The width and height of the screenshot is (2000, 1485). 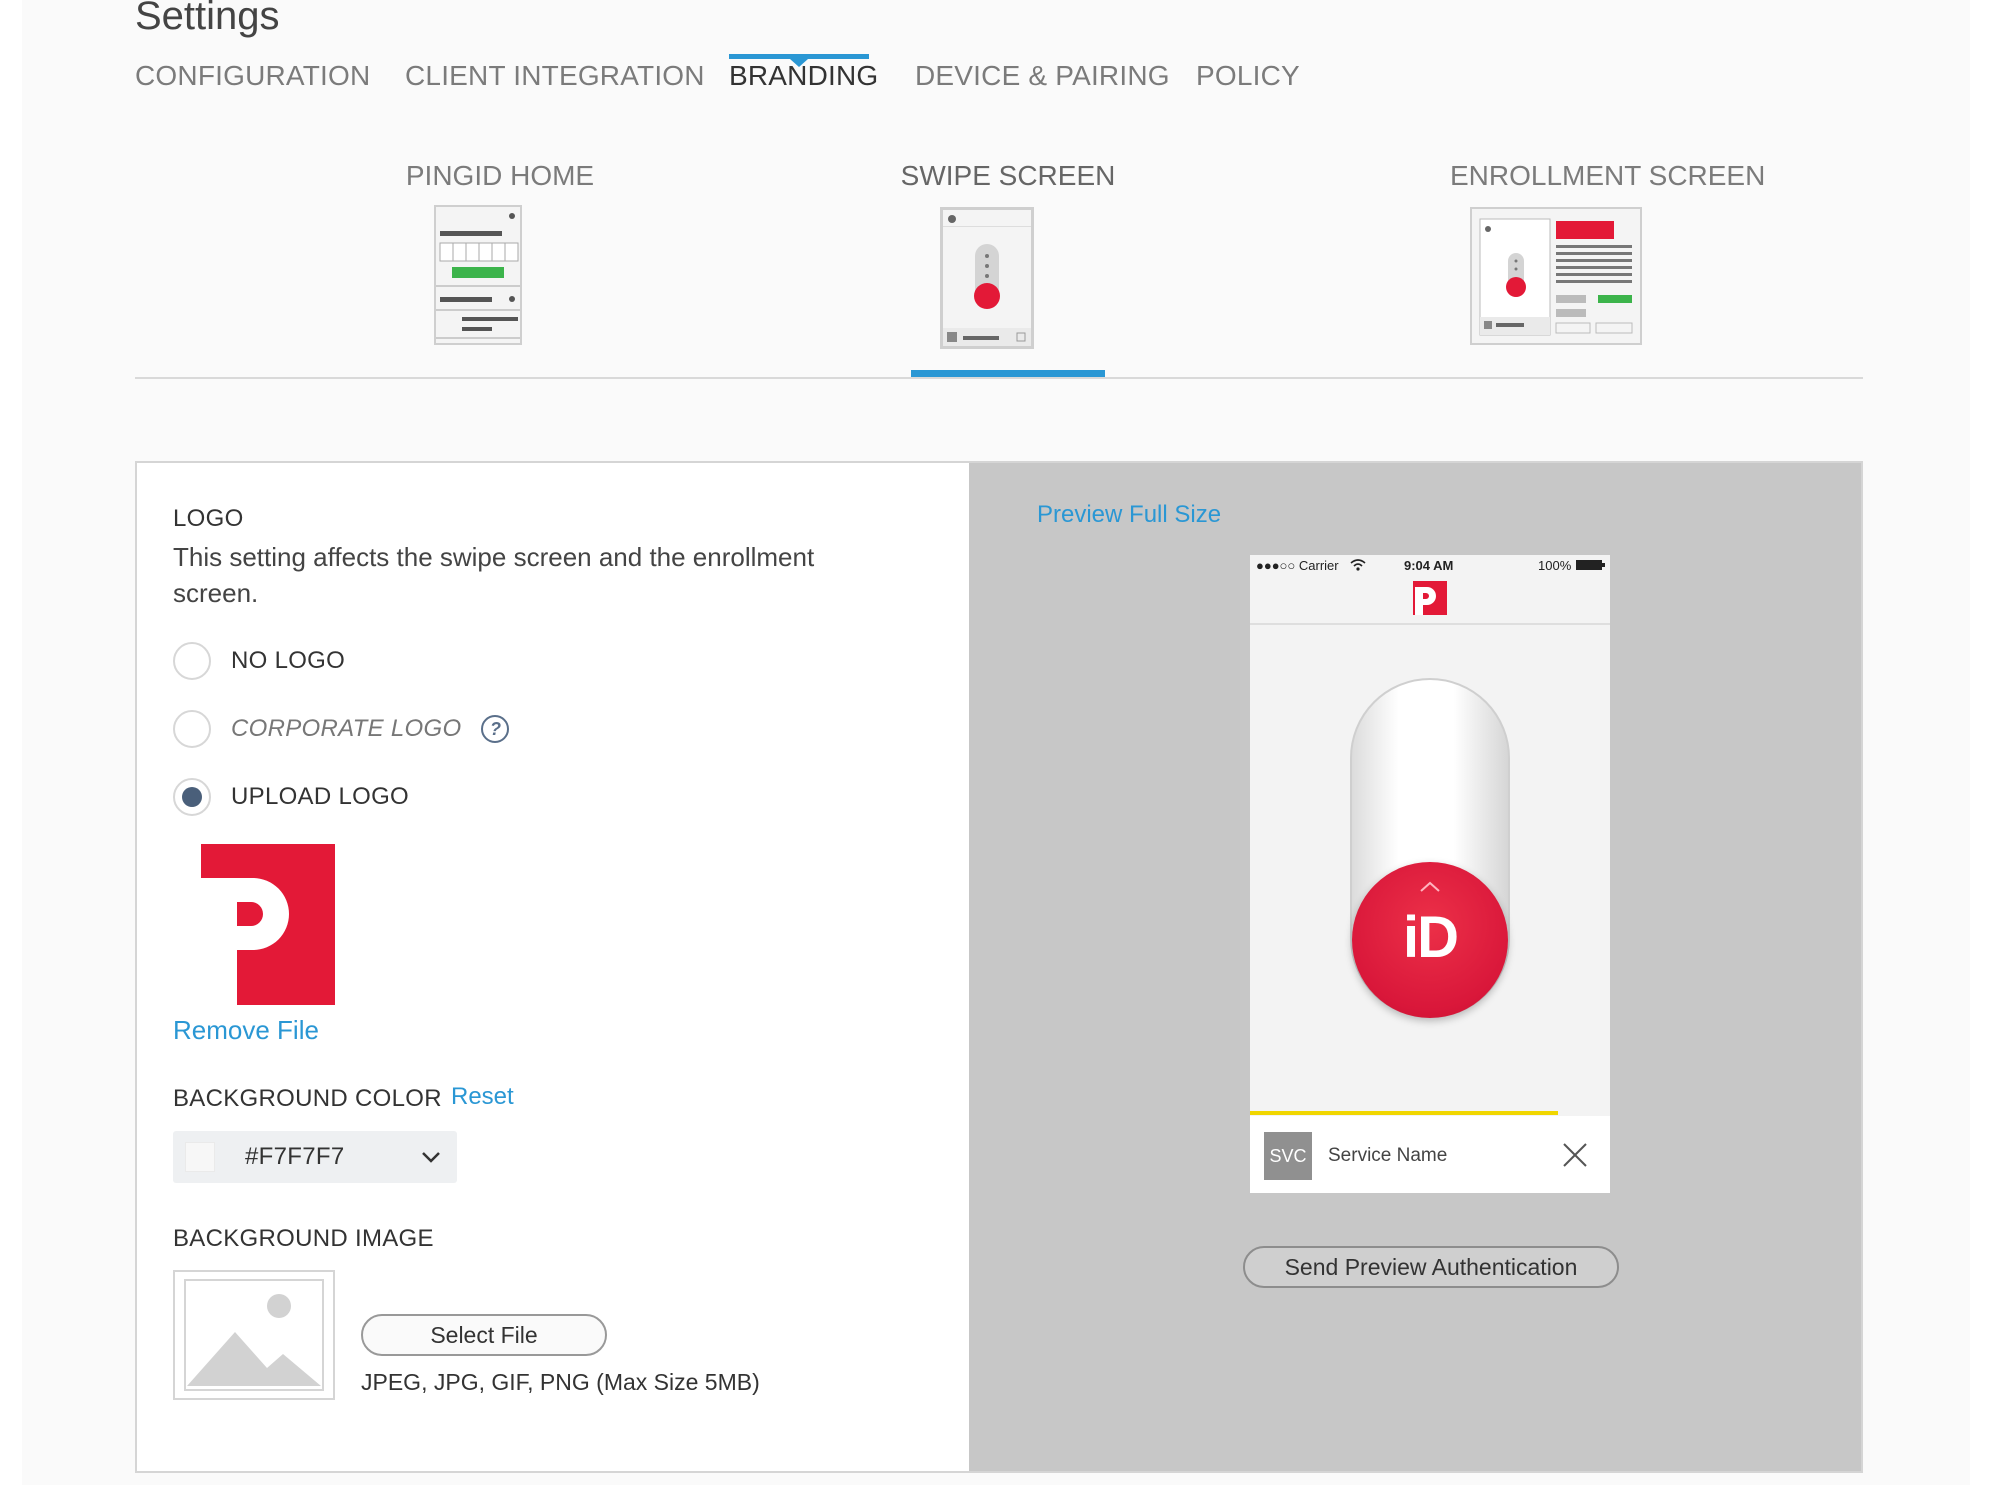 I want to click on background-image-placeholder, so click(x=254, y=1335).